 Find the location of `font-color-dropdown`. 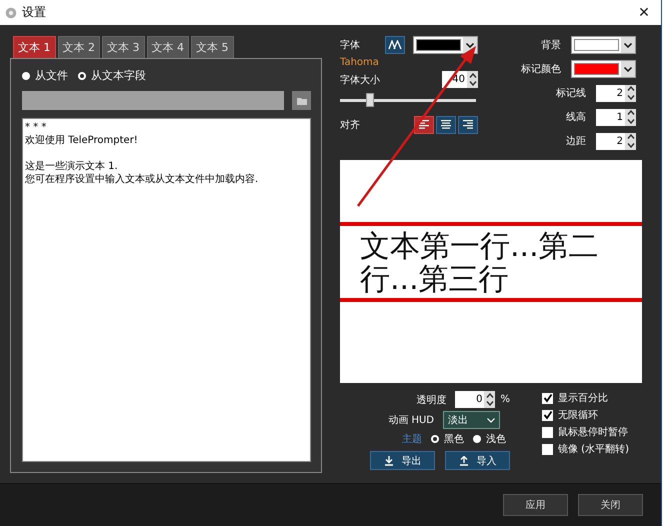

font-color-dropdown is located at coordinates (445, 45).